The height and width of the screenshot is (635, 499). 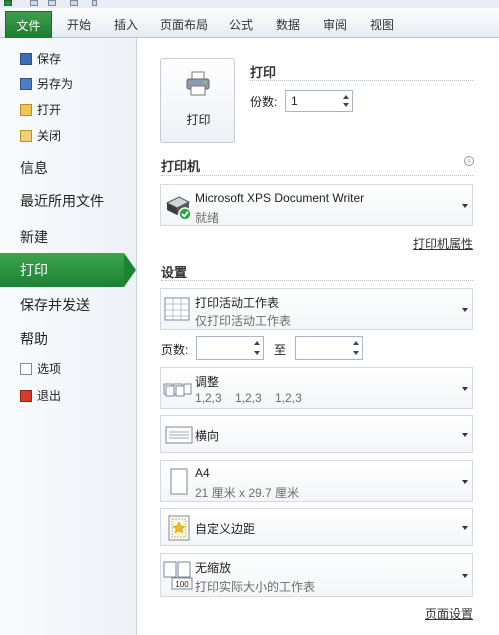 I want to click on margins-value: 自定义边距, so click(x=225, y=529).